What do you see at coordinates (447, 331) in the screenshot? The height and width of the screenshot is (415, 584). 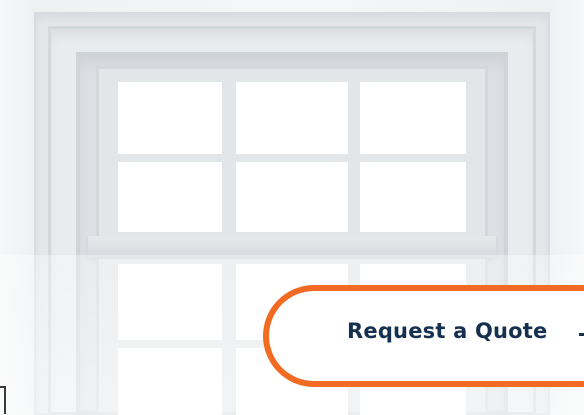 I see `request-quote-label: Request a Quote` at bounding box center [447, 331].